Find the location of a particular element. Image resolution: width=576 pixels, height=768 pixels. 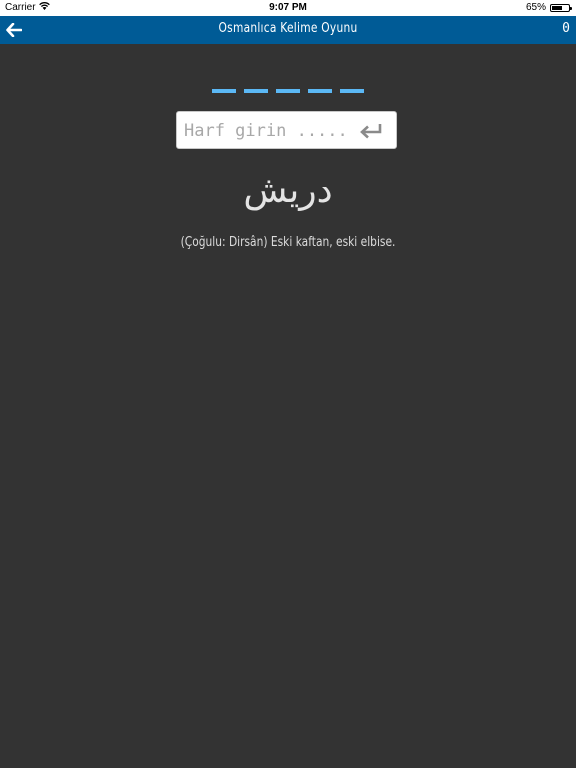

letter-slots is located at coordinates (288, 91).